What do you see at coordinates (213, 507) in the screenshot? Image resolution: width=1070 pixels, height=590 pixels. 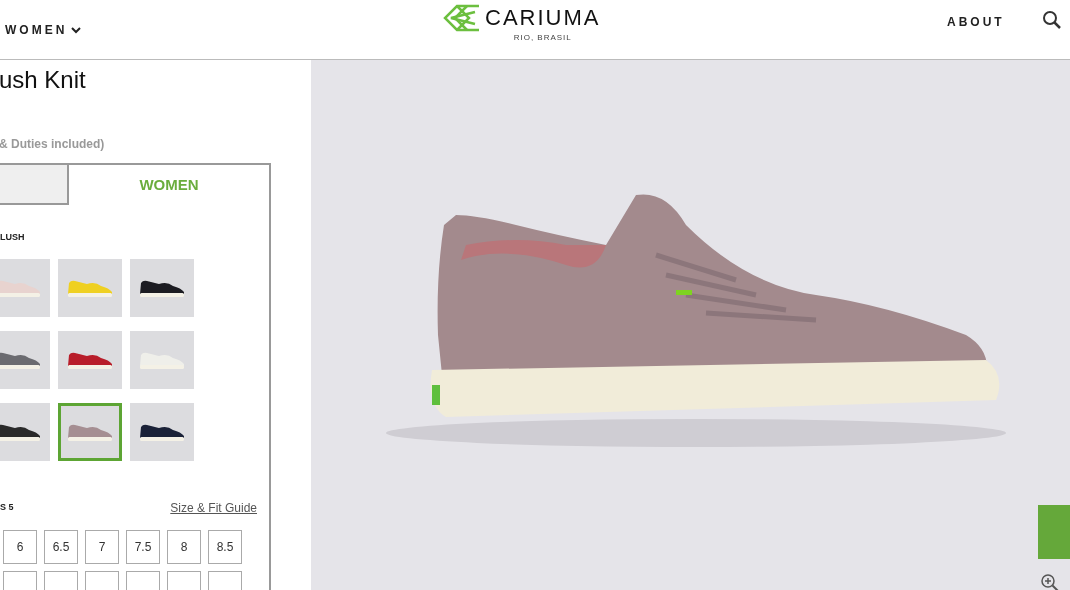 I see `size-guide-link: Size & Fit Guide` at bounding box center [213, 507].